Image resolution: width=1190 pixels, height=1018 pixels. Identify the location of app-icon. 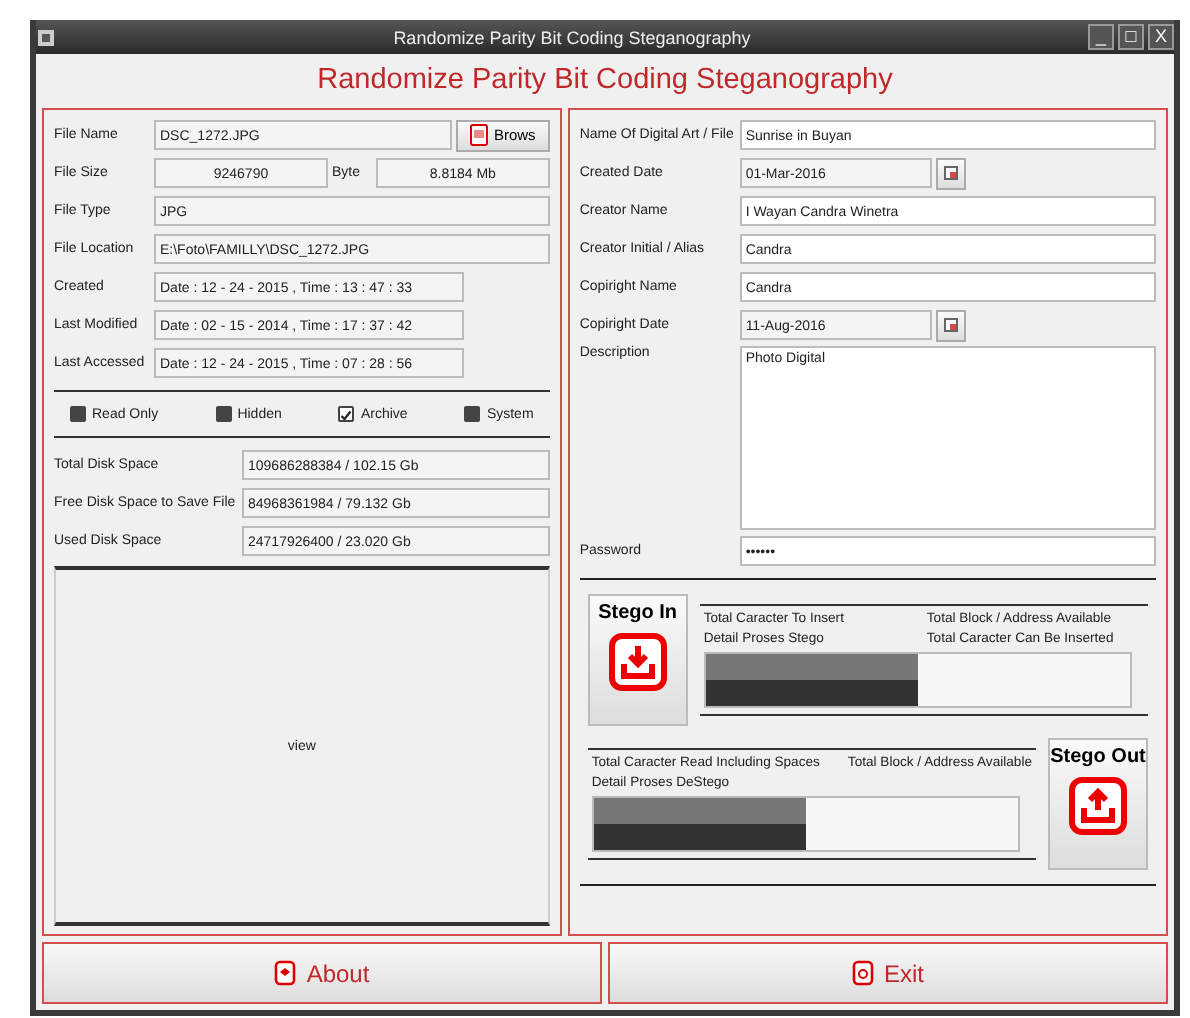
(46, 37).